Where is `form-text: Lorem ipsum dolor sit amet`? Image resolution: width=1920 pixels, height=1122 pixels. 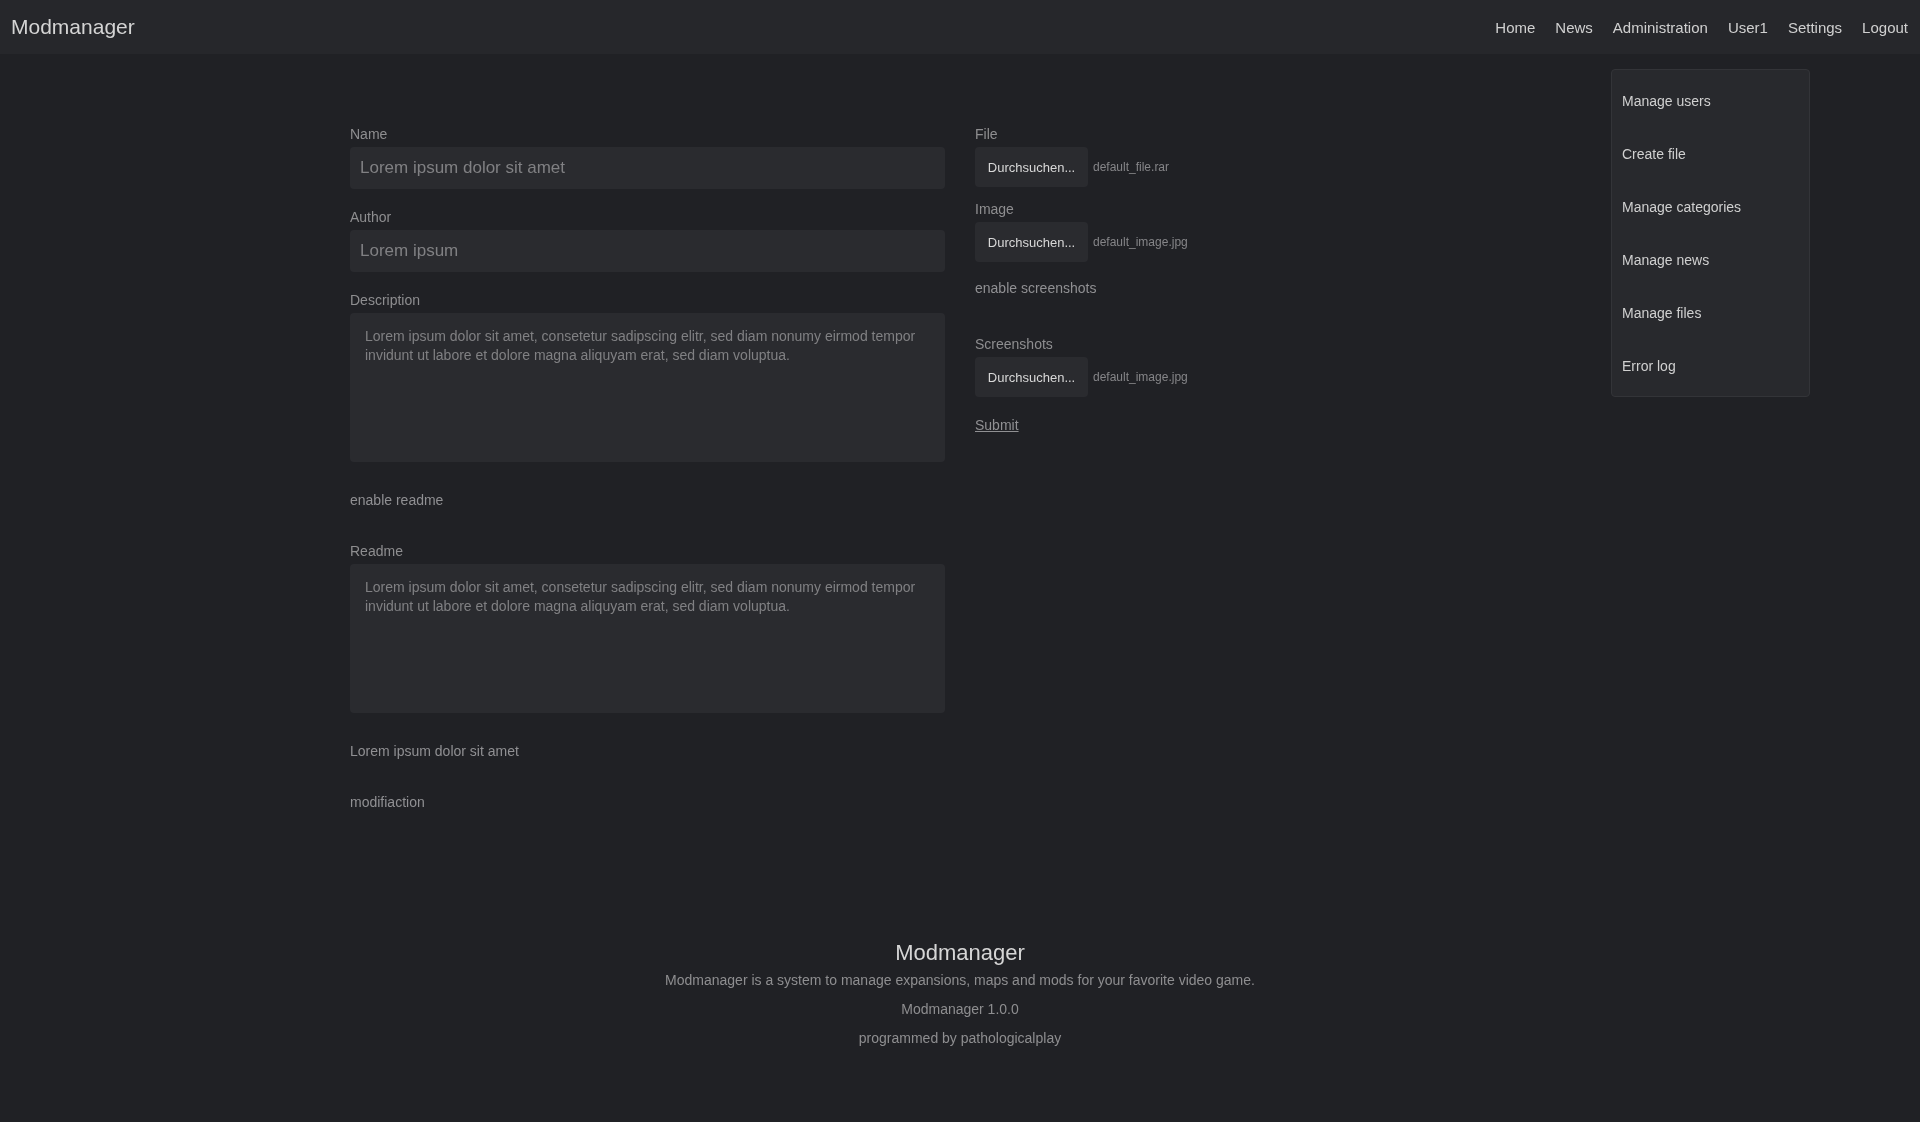 form-text: Lorem ipsum dolor sit amet is located at coordinates (434, 751).